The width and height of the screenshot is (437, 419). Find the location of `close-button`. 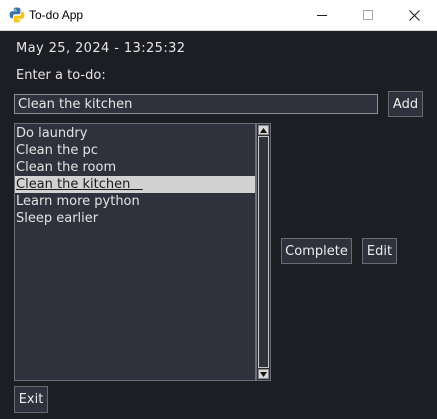

close-button is located at coordinates (414, 15).